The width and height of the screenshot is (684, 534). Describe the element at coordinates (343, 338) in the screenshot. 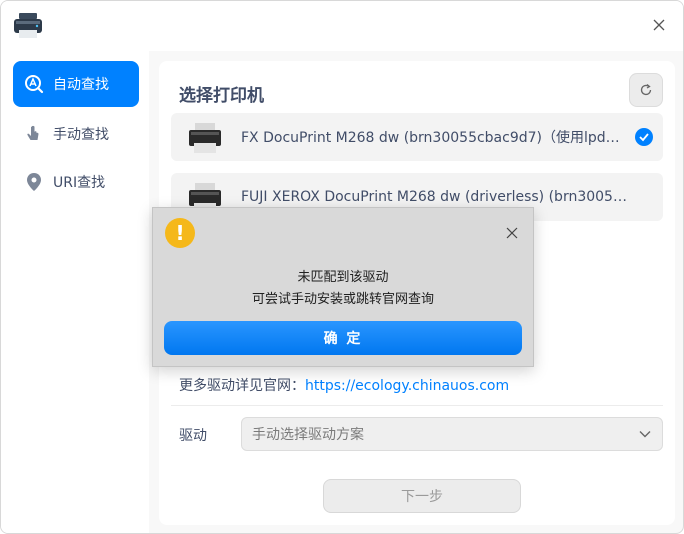

I see `ok-button: 确 定` at that location.